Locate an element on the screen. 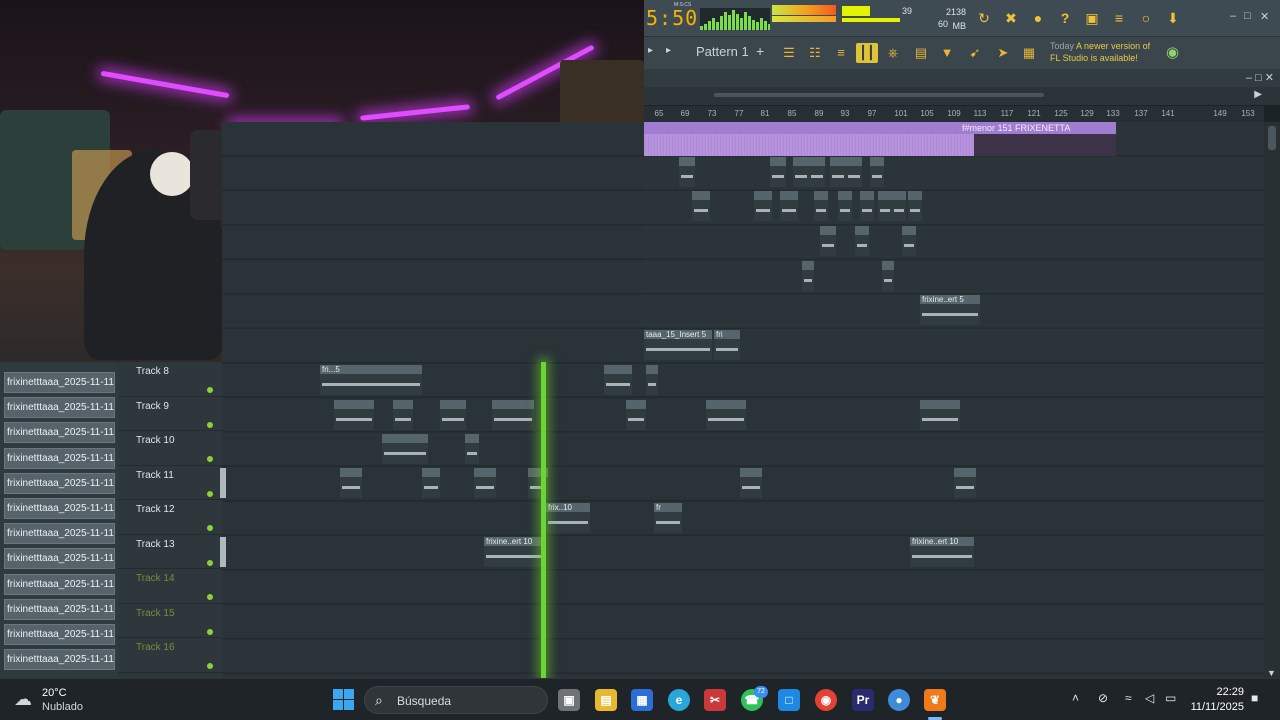 The height and width of the screenshot is (720, 1280). volume-icon: ◁ is located at coordinates (1149, 698).